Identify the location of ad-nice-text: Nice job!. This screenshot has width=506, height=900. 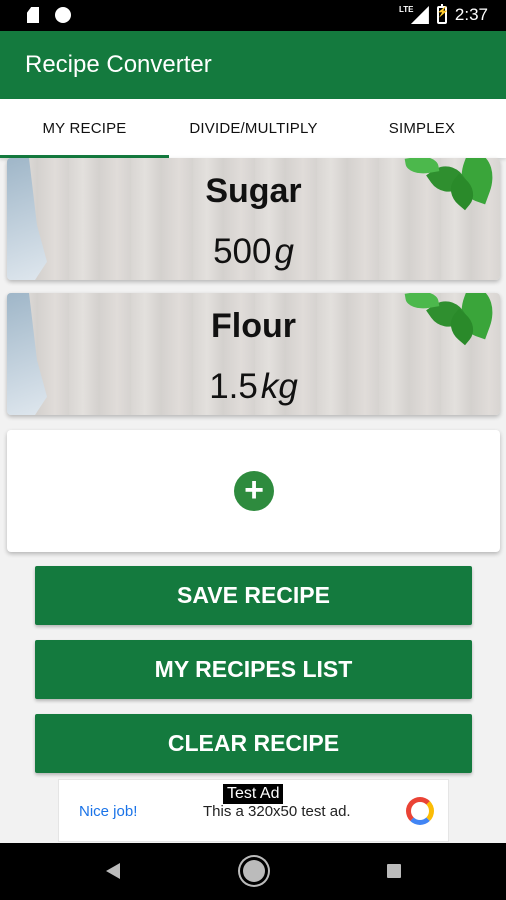
(108, 811).